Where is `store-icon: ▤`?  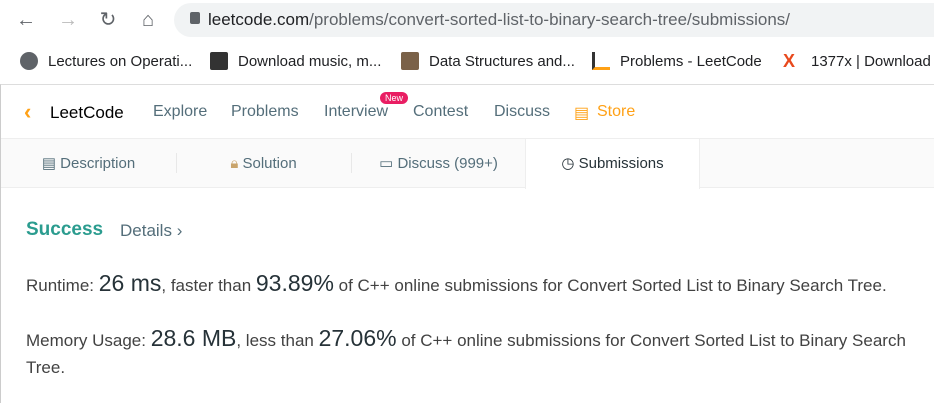
store-icon: ▤ is located at coordinates (582, 113).